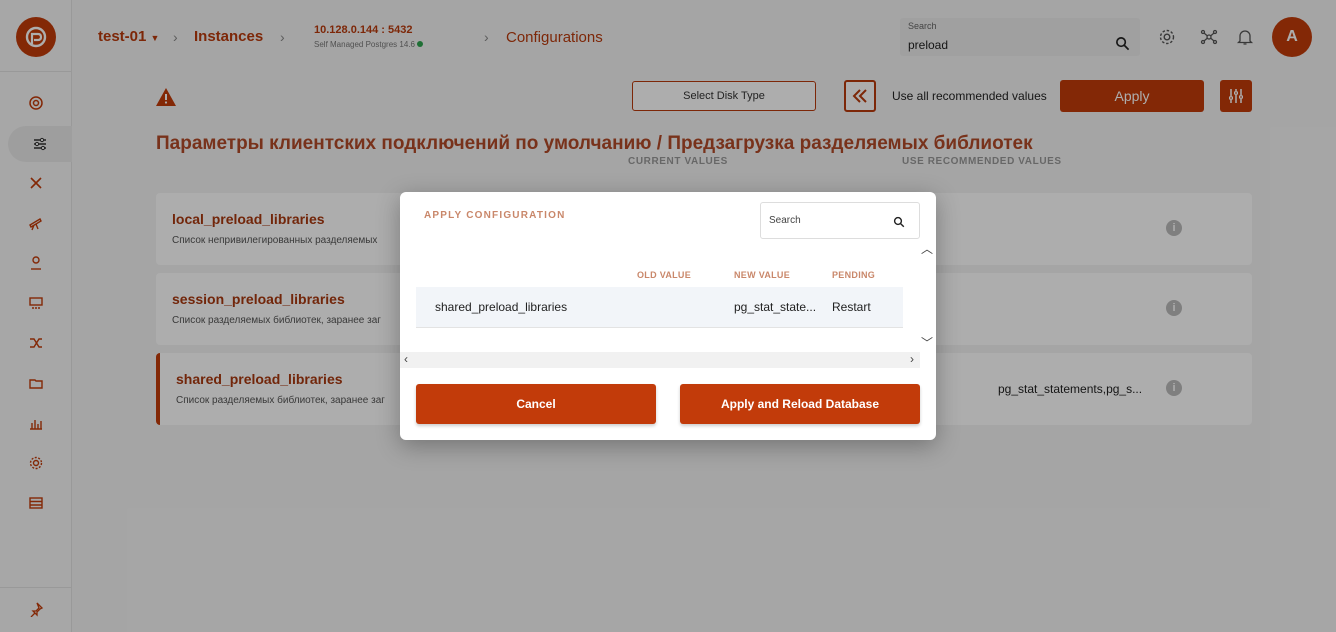 This screenshot has height=632, width=1336. Describe the element at coordinates (851, 307) in the screenshot. I see `row-pending: Restart` at that location.